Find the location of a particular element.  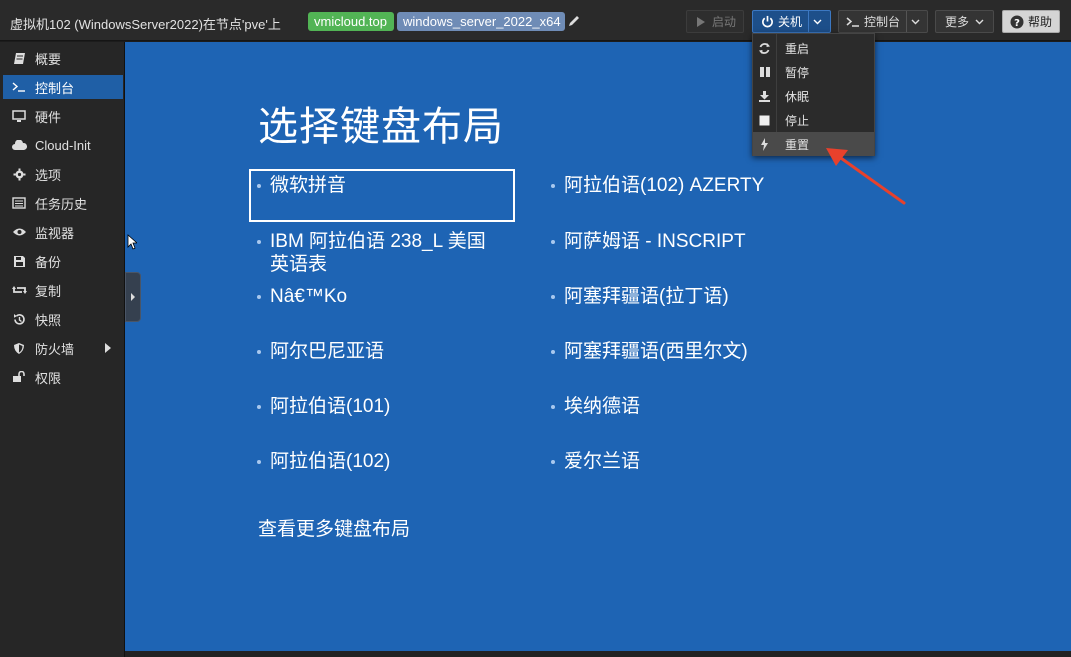

layout-option-label: 爱尔兰语 is located at coordinates (602, 461).